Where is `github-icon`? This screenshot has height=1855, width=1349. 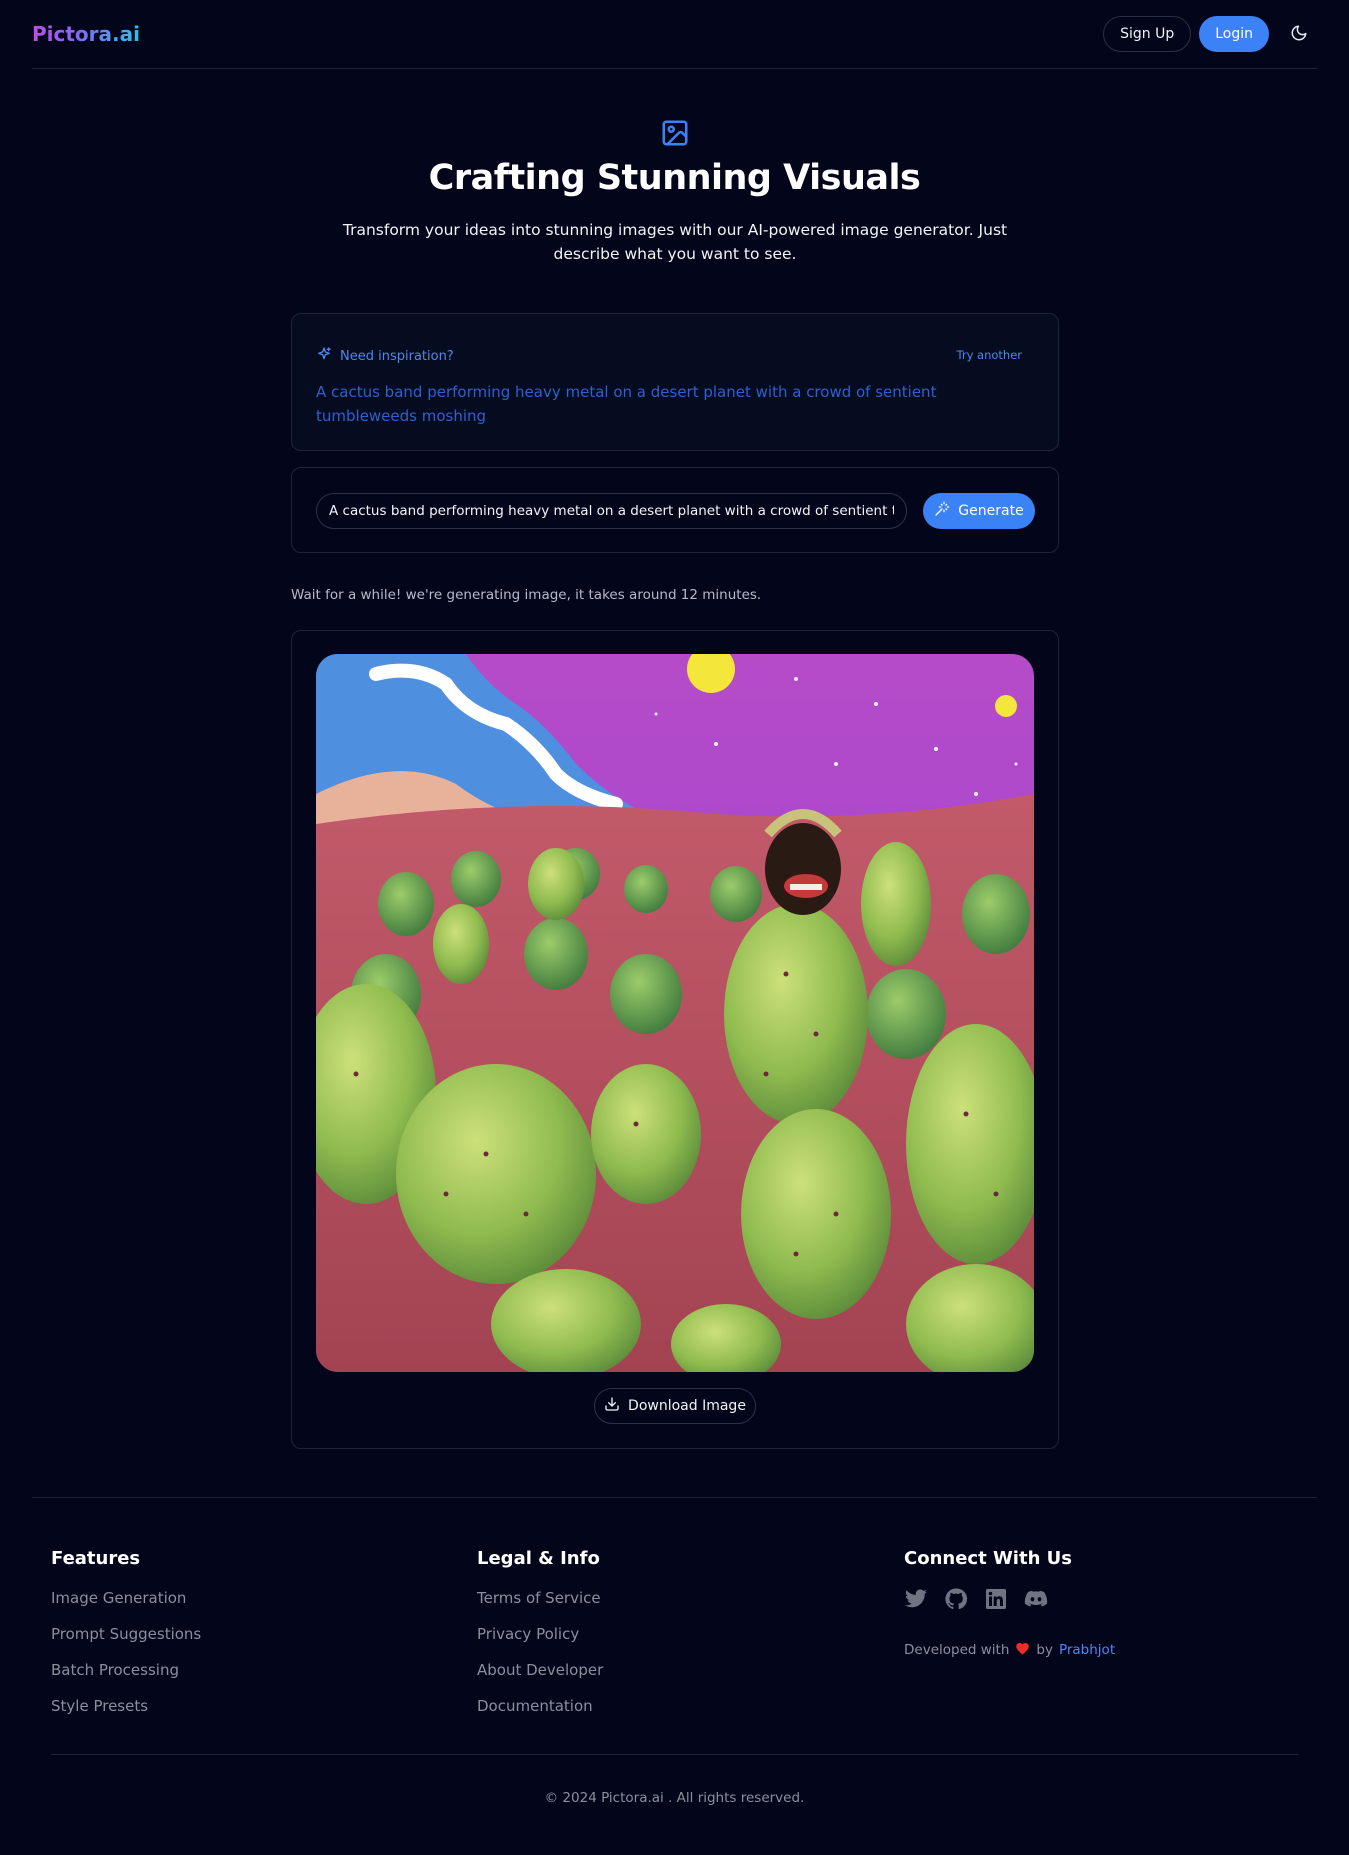 github-icon is located at coordinates (956, 1599).